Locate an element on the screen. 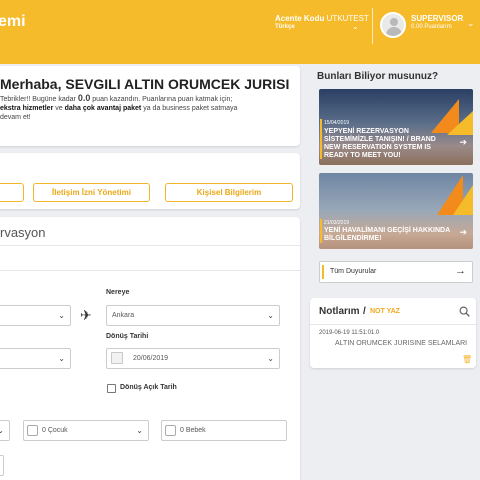 The image size is (480, 480). open-return-label: Dönüş Açık Tarih is located at coordinates (148, 387).